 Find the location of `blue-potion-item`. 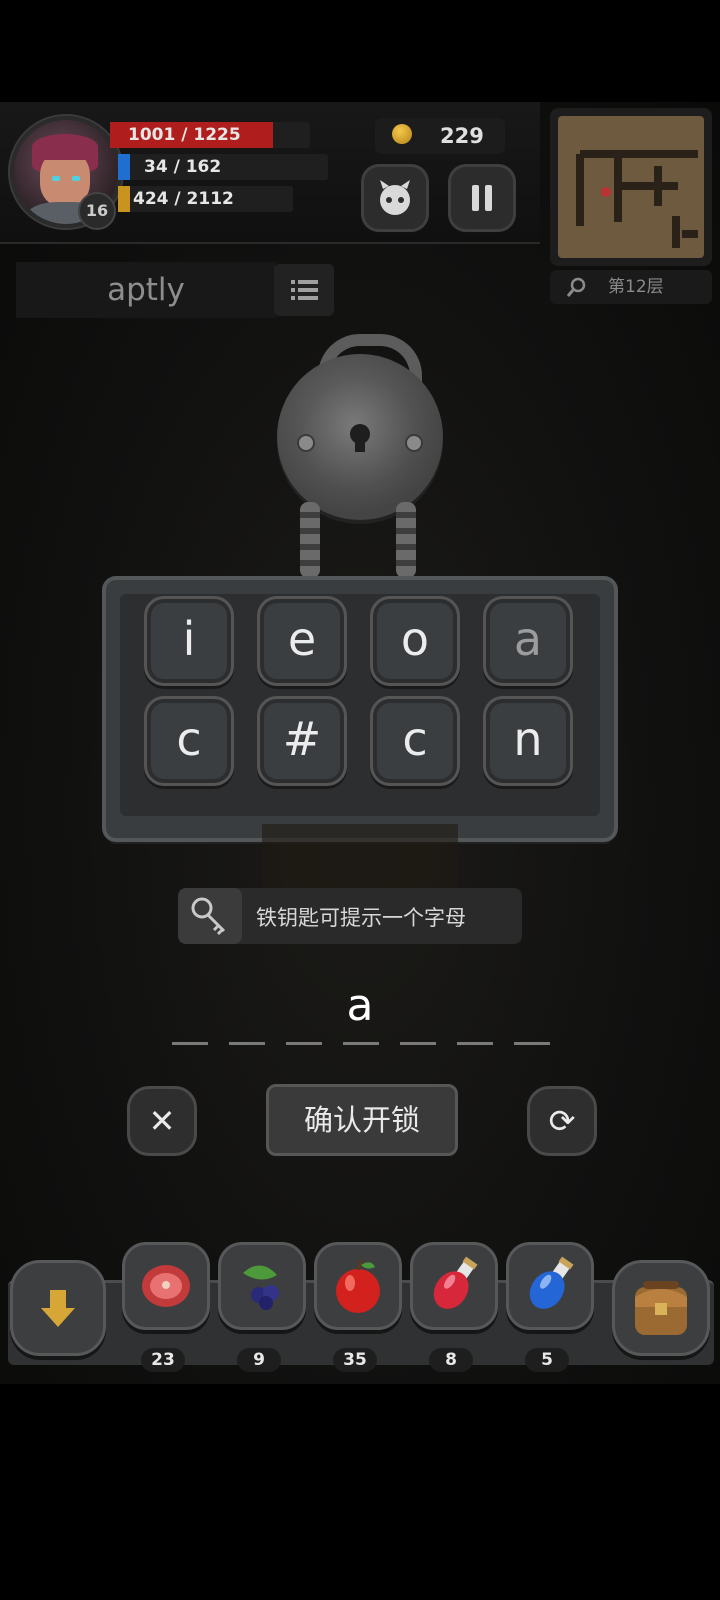

blue-potion-item is located at coordinates (550, 1286).